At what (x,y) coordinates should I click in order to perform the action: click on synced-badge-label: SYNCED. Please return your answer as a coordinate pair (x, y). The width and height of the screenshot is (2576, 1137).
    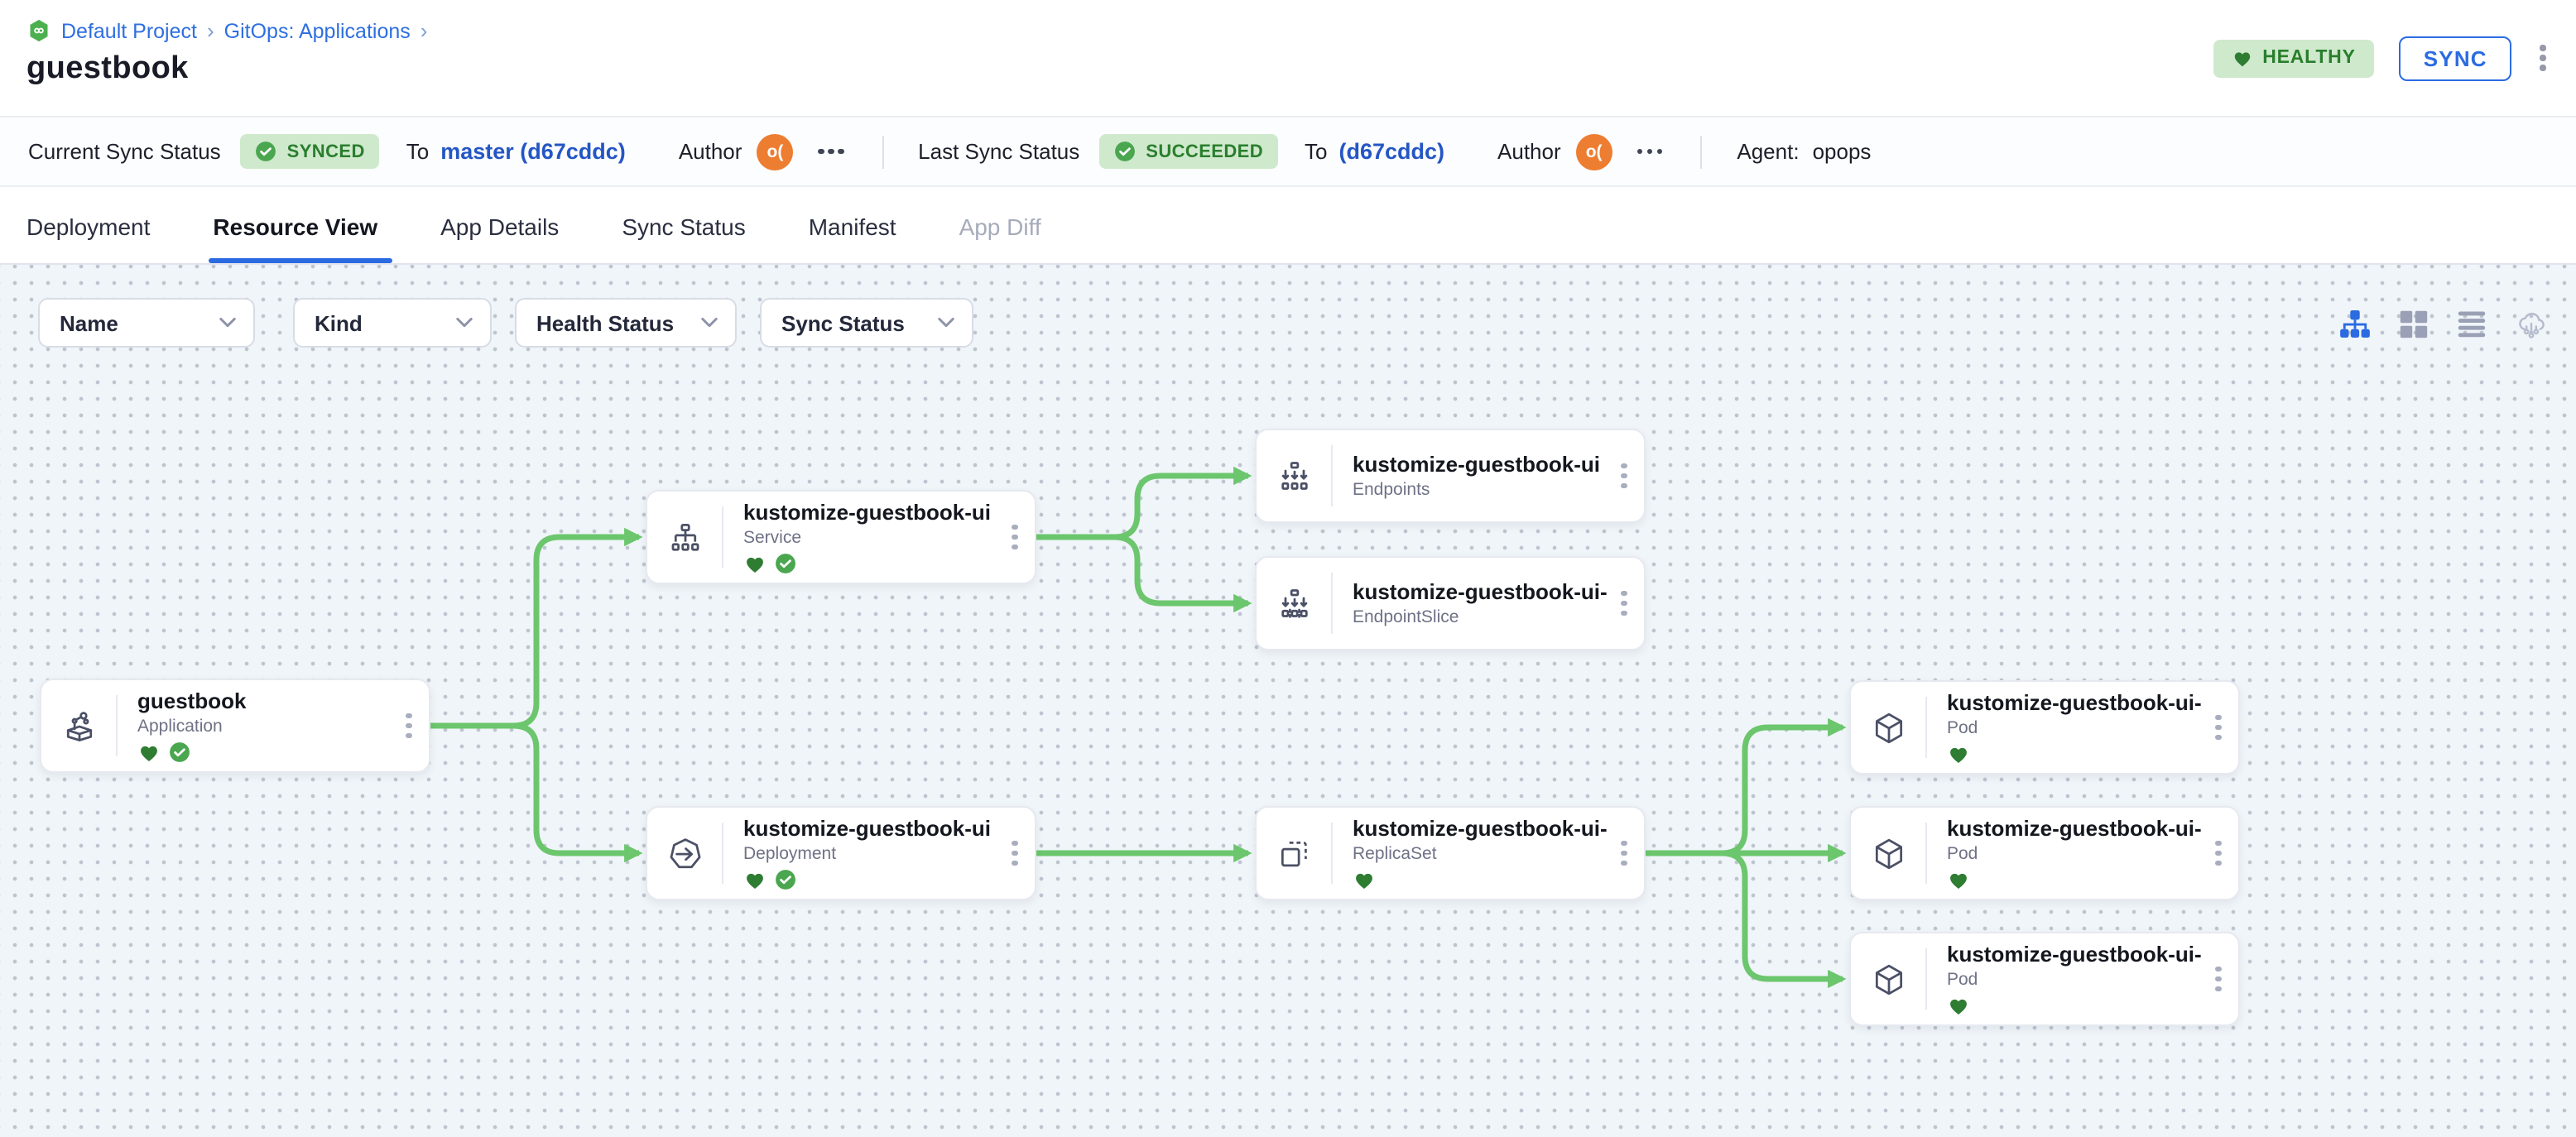
    Looking at the image, I should click on (325, 151).